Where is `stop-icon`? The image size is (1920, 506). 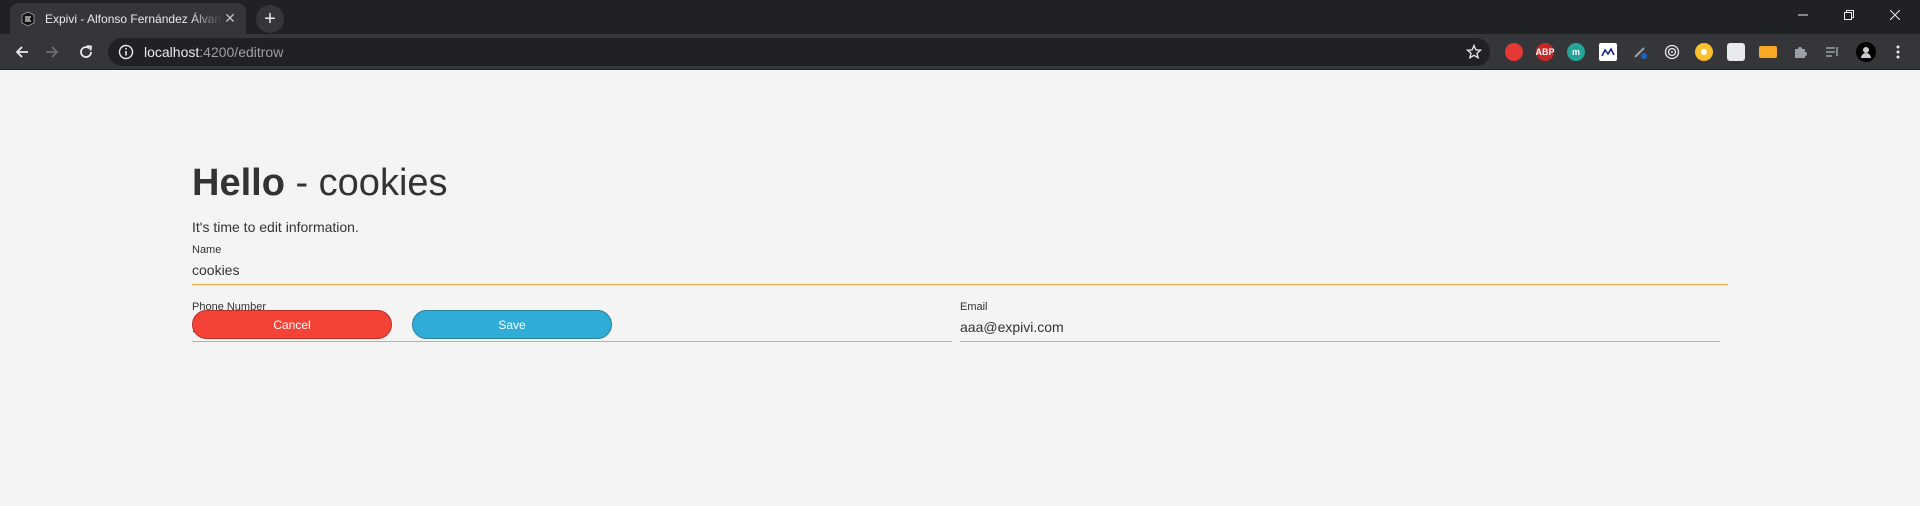
stop-icon is located at coordinates (1514, 52).